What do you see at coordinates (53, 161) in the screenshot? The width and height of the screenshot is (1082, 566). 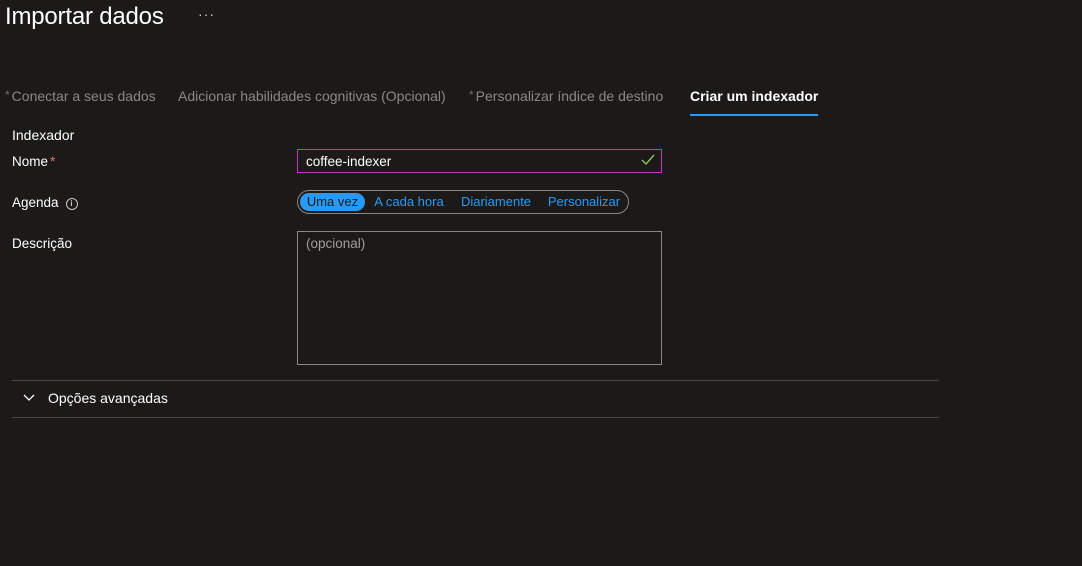 I see `required-star: *` at bounding box center [53, 161].